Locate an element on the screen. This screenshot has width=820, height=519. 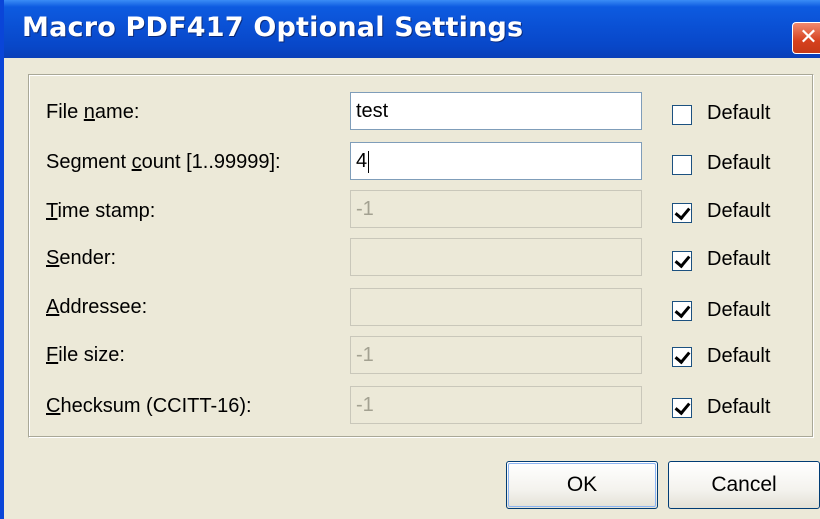
file-name-default-label: Default is located at coordinates (739, 113).